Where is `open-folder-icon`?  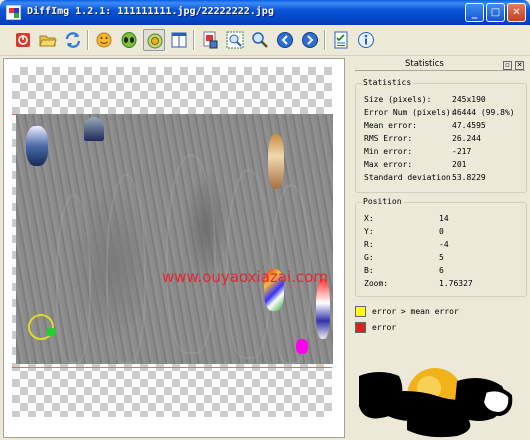 open-folder-icon is located at coordinates (48, 41).